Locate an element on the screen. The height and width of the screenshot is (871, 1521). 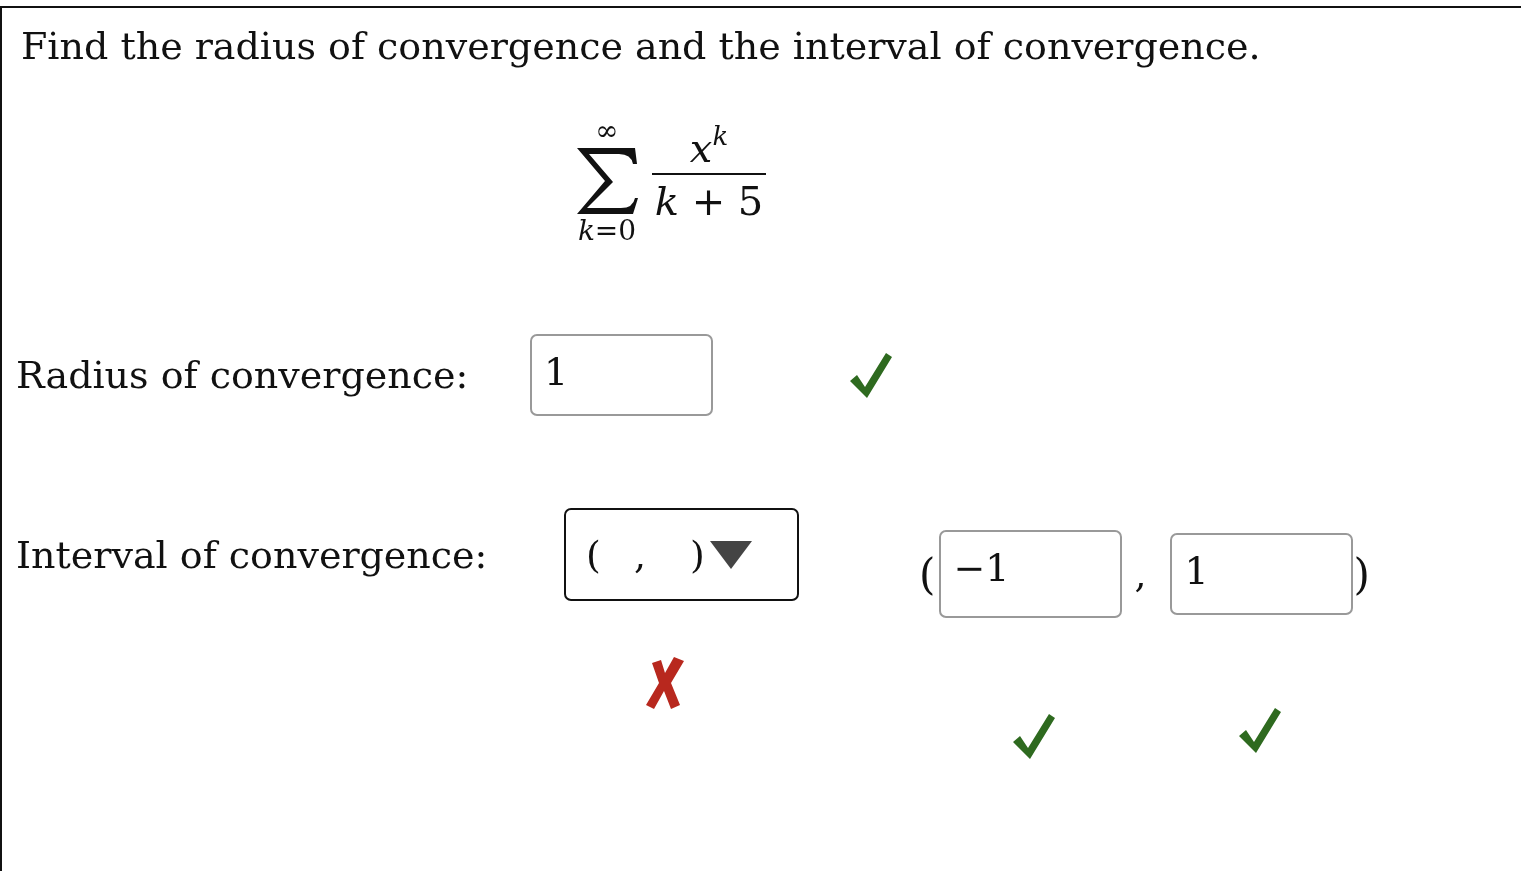
comma: , is located at coordinates (1140, 574).